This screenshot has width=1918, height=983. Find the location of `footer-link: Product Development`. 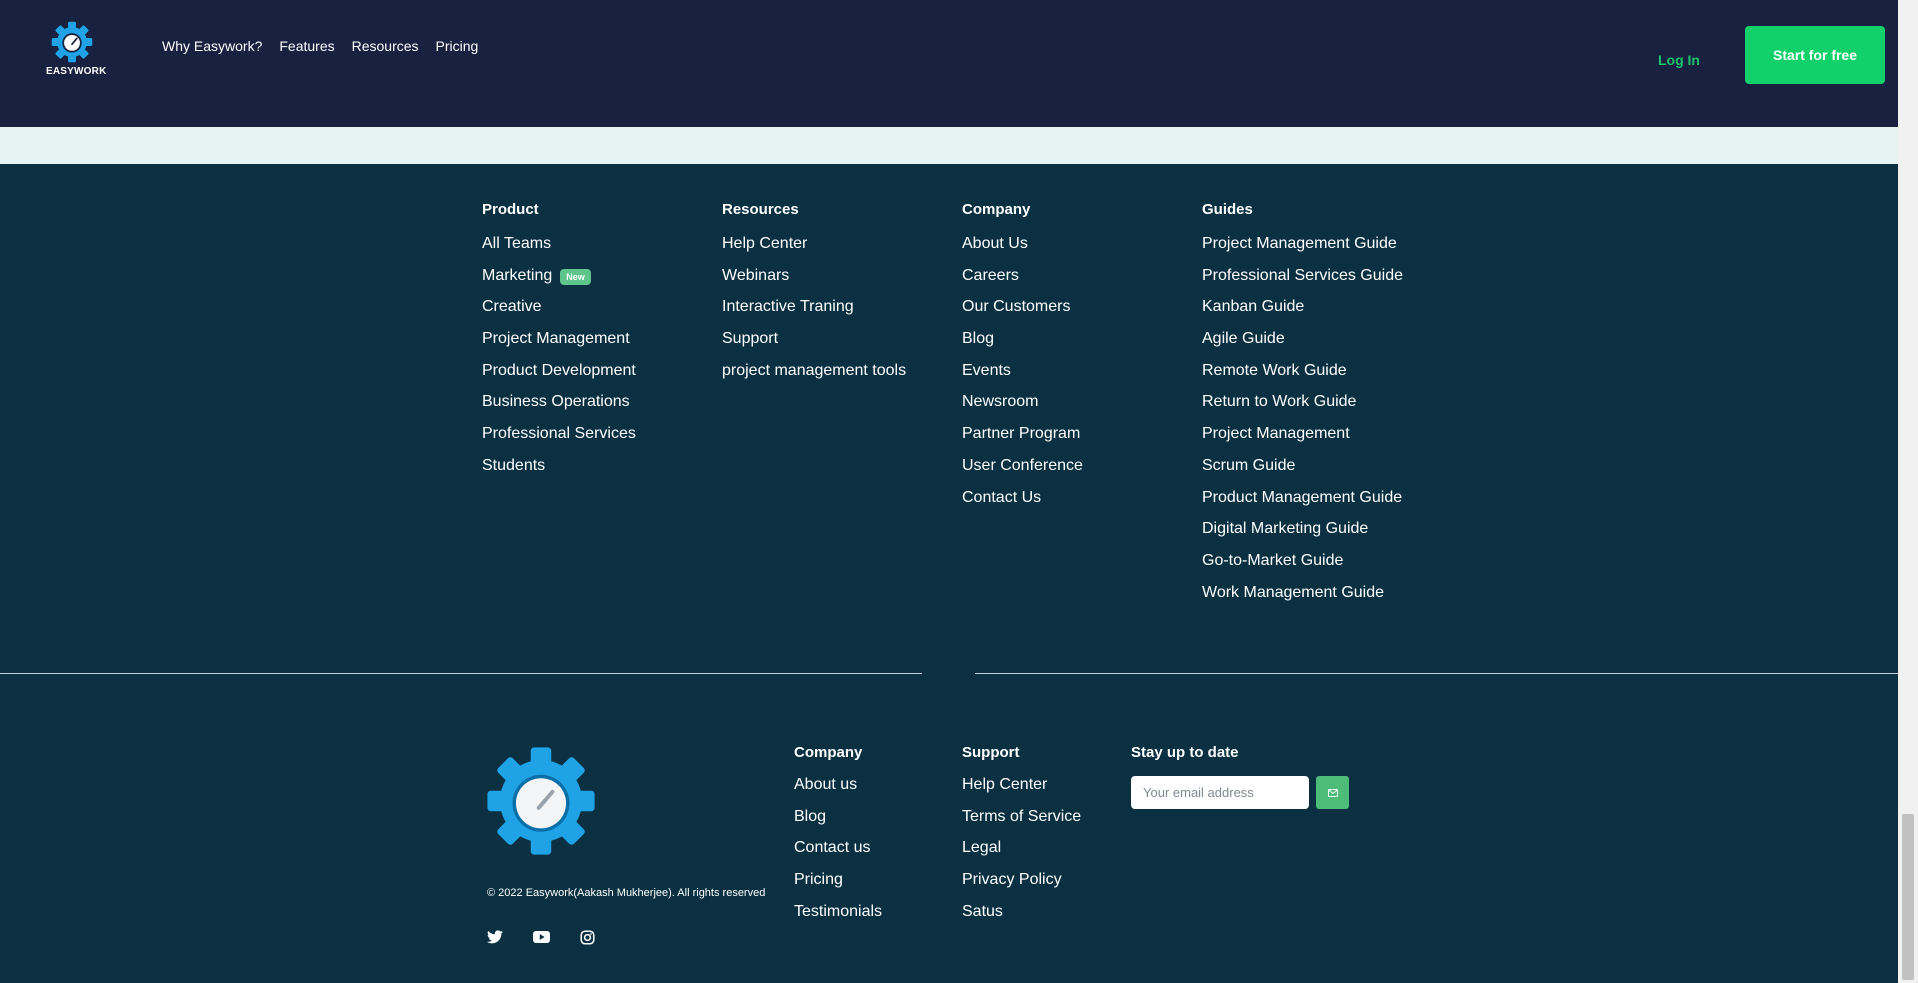

footer-link: Product Development is located at coordinates (559, 377).